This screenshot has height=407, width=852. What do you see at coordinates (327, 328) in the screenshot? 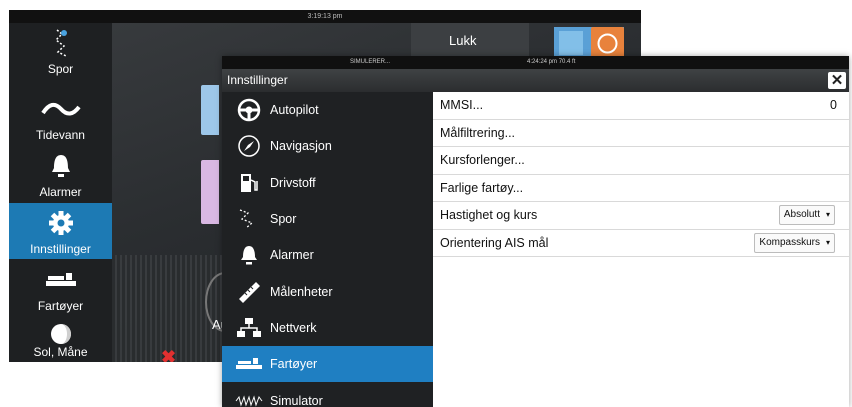
I see `menu-item-nettverk: Nettverk` at bounding box center [327, 328].